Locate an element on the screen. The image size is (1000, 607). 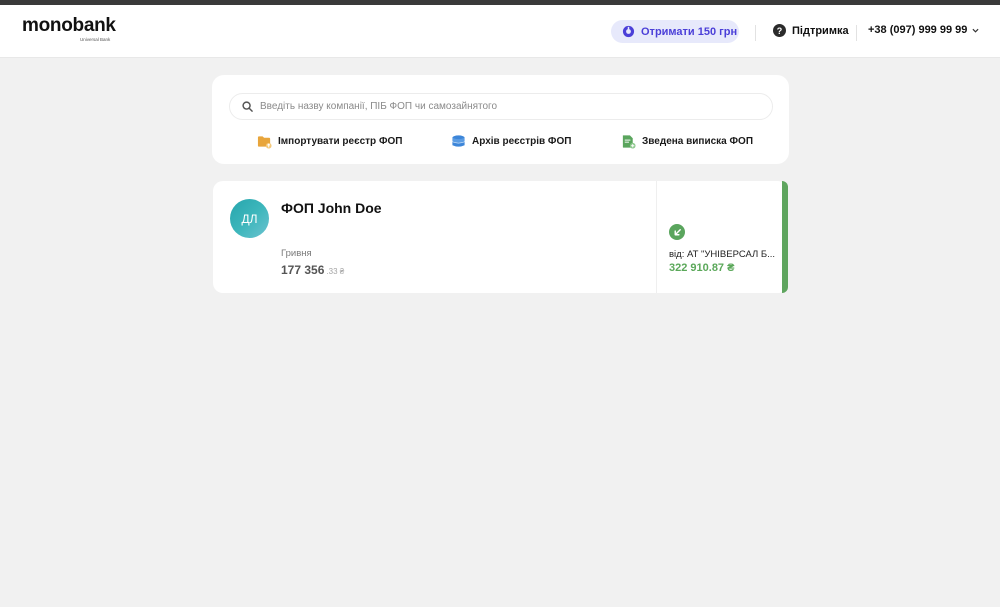
currency-label: Гривня is located at coordinates (296, 253).